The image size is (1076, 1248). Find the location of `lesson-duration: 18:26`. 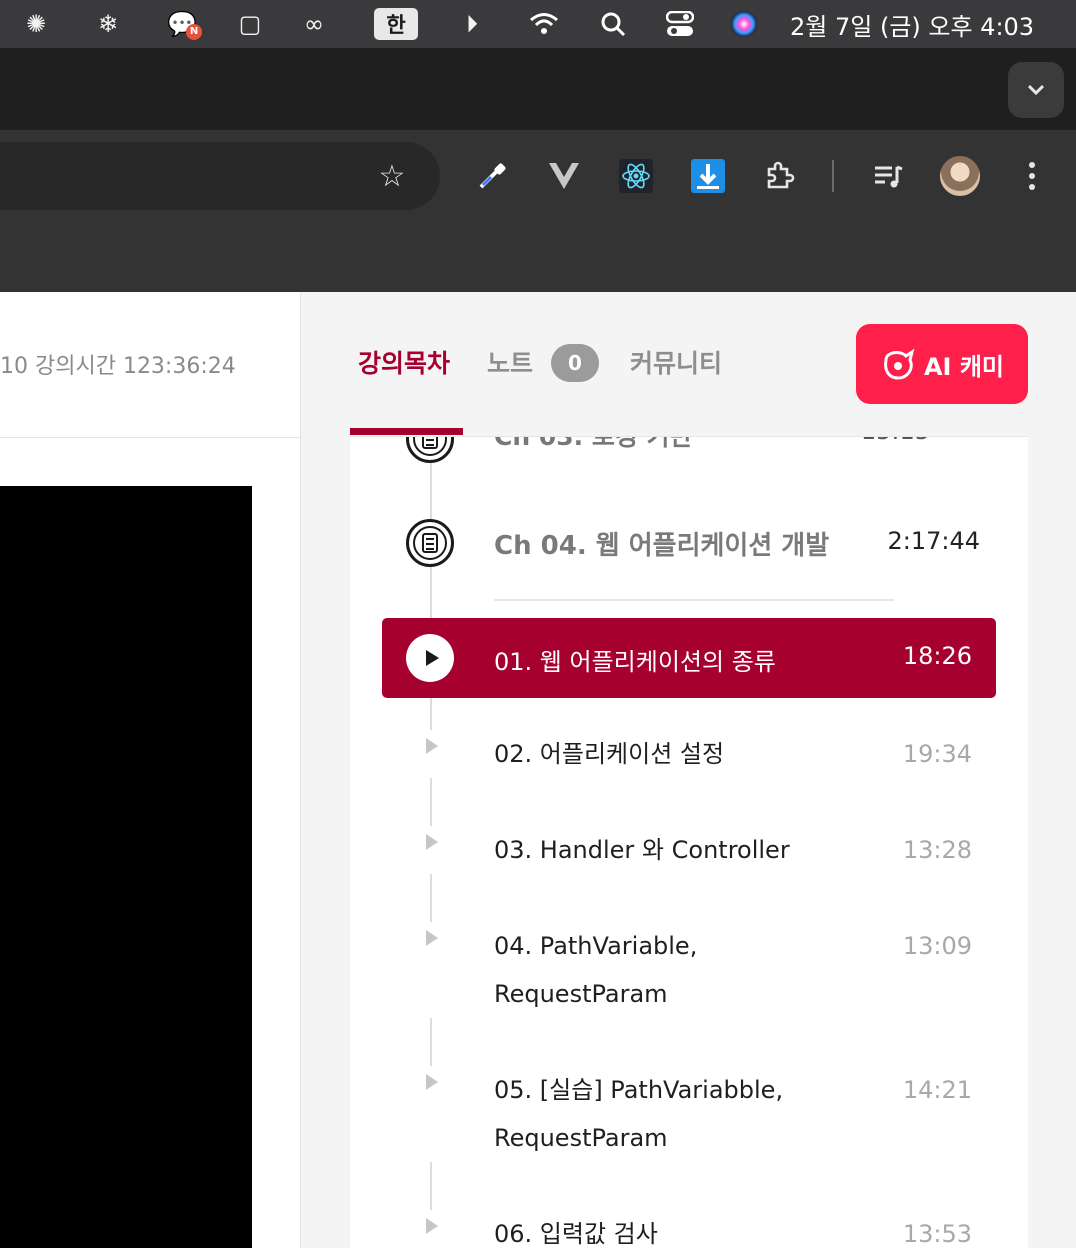

lesson-duration: 18:26 is located at coordinates (937, 656).